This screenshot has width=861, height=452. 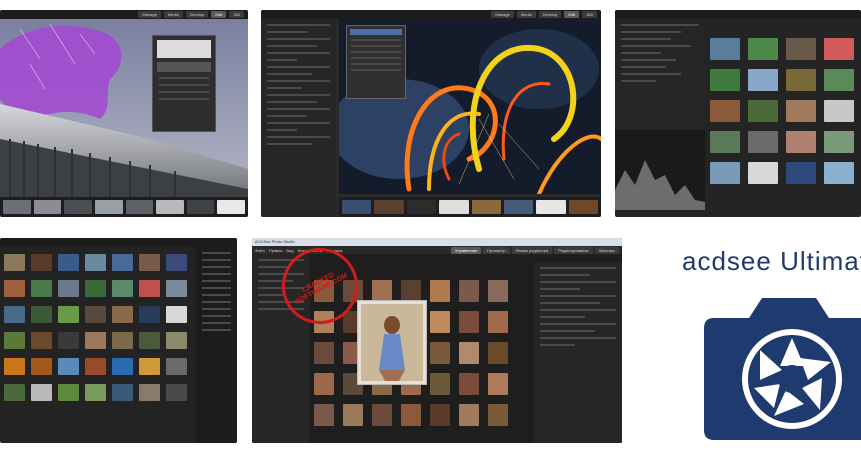 I want to click on tile1-tab-develop: Develop, so click(x=197, y=14).